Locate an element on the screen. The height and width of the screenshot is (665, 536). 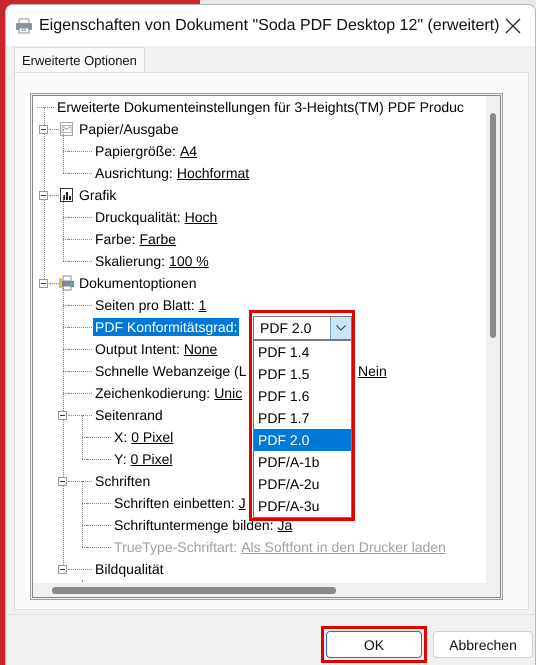
setting-value: A4 is located at coordinates (189, 151).